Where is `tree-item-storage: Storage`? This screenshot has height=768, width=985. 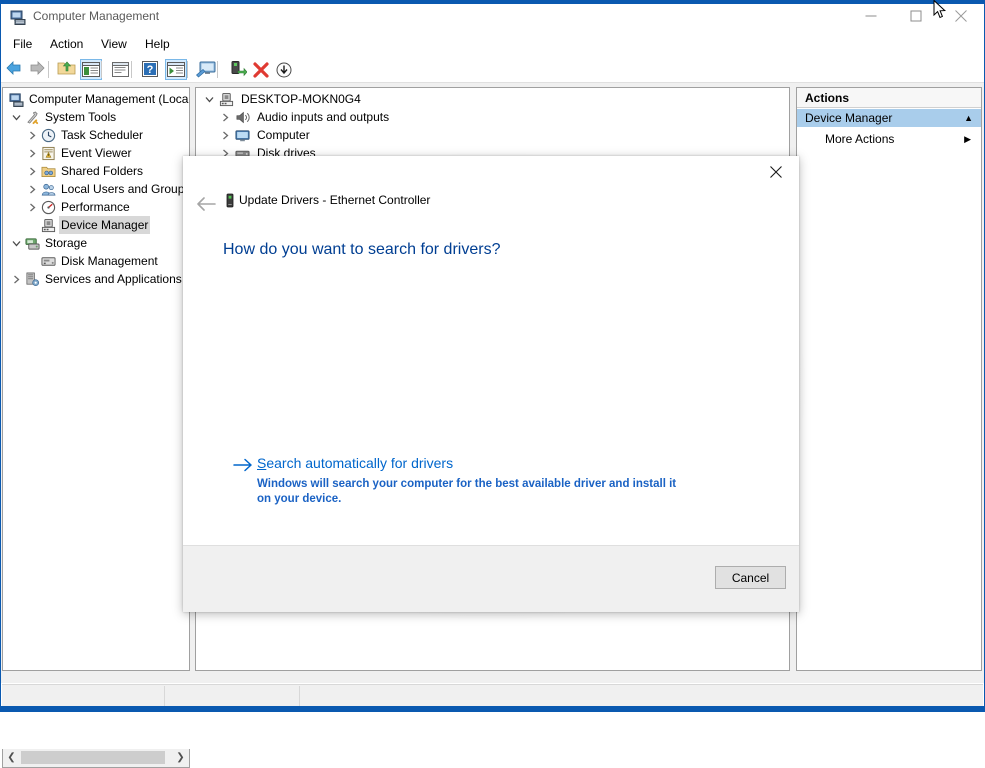
tree-item-storage: Storage is located at coordinates (96, 243).